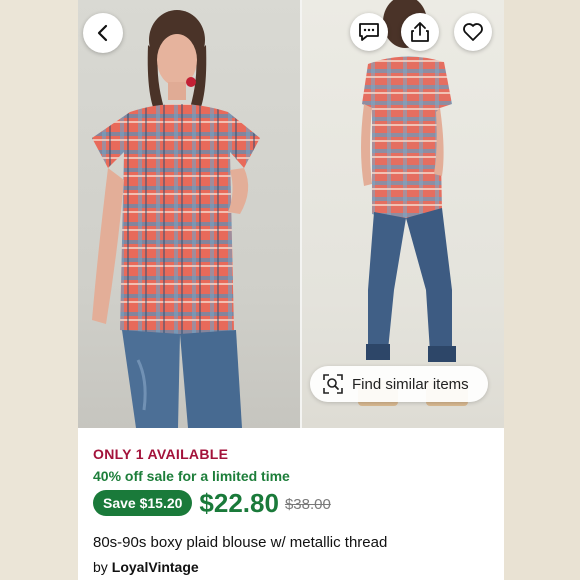 The height and width of the screenshot is (580, 580). I want to click on chevron-left-icon, so click(102, 33).